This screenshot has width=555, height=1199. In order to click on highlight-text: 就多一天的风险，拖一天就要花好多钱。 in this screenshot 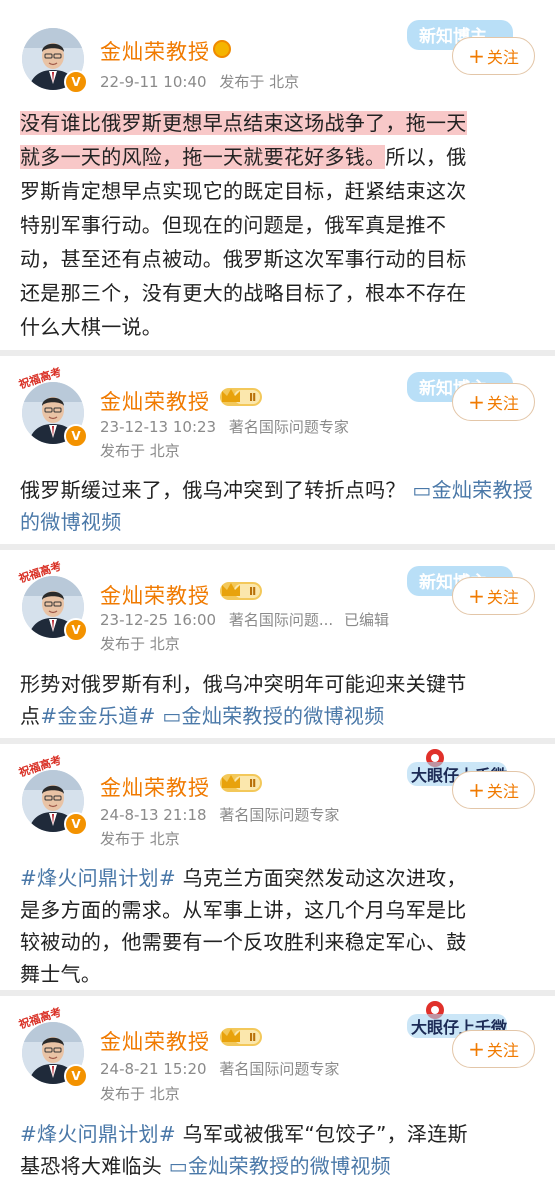, I will do `click(203, 157)`.